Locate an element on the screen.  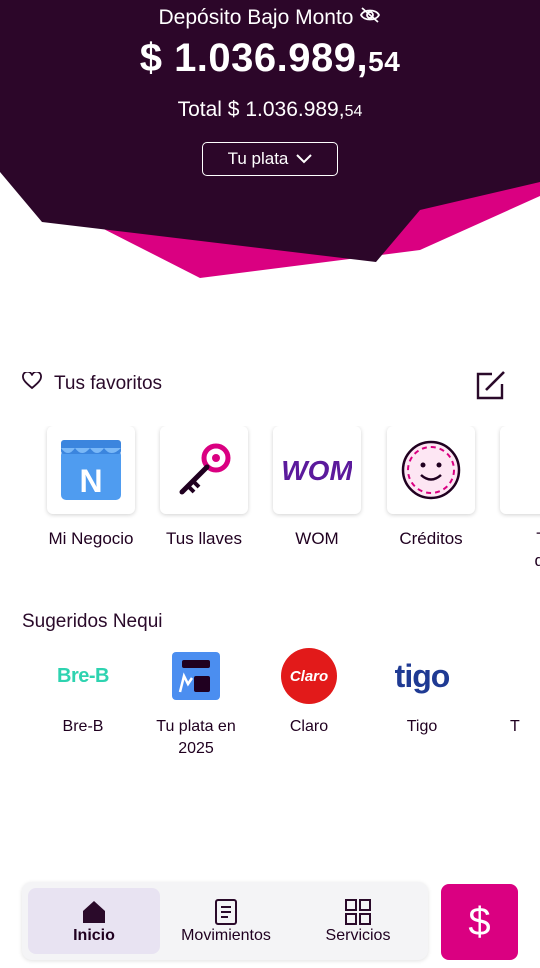
suggested-tu-plata-2025: Tu plata en 2025 is located at coordinates (196, 703).